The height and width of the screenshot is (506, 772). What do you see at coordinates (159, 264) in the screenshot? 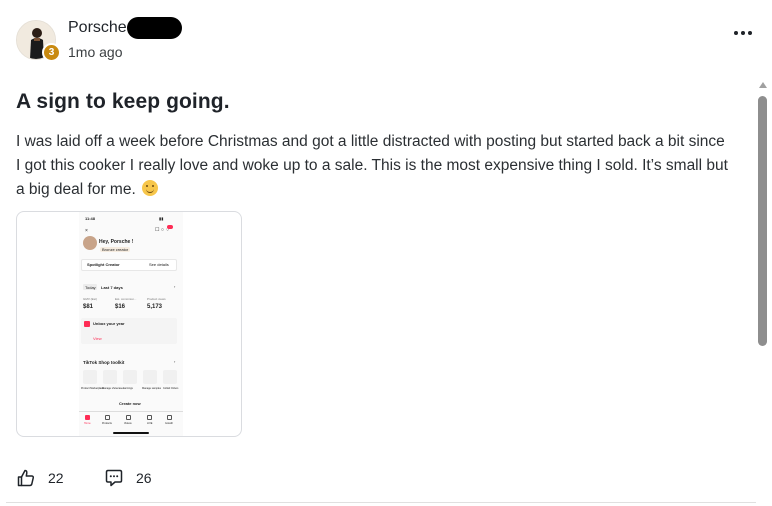
I see `see-details-link: See details` at bounding box center [159, 264].